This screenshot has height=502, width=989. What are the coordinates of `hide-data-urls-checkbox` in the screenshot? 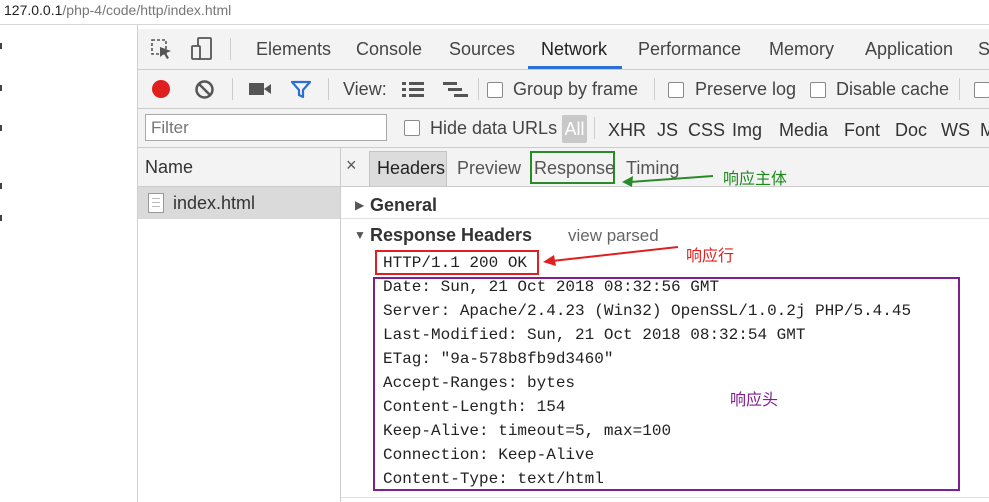 It's located at (412, 128).